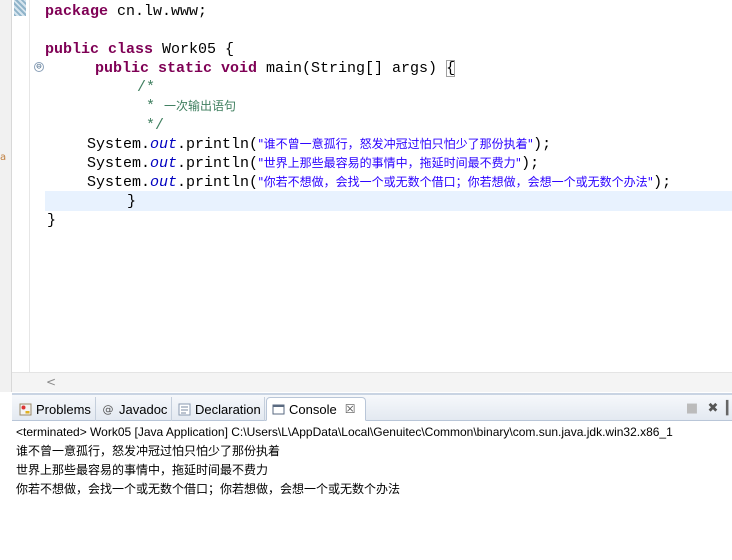 Image resolution: width=732 pixels, height=560 pixels. Describe the element at coordinates (143, 409) in the screenshot. I see `tab-javadoc-label: Javadoc` at that location.